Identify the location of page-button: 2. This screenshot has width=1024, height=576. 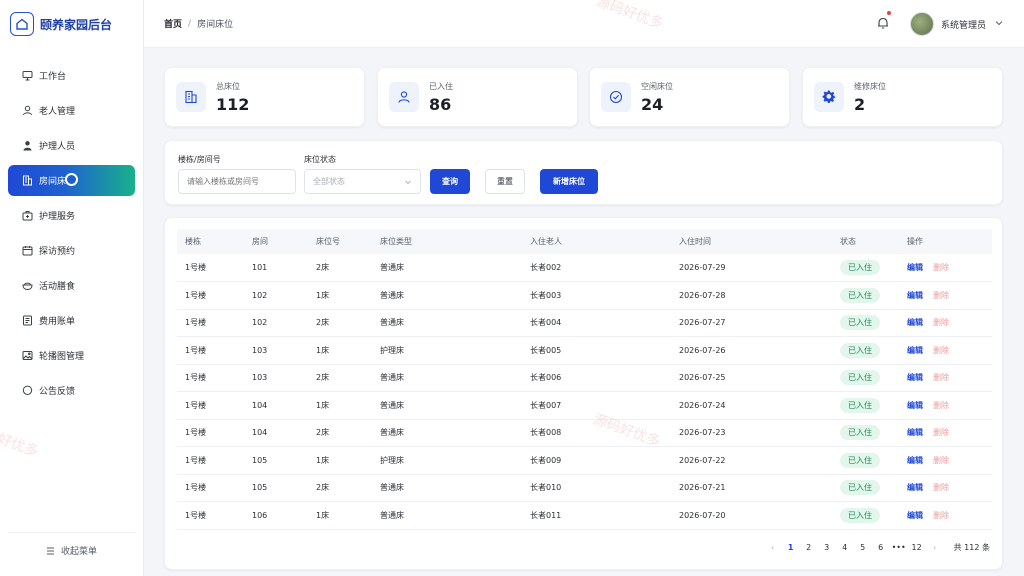
(809, 547).